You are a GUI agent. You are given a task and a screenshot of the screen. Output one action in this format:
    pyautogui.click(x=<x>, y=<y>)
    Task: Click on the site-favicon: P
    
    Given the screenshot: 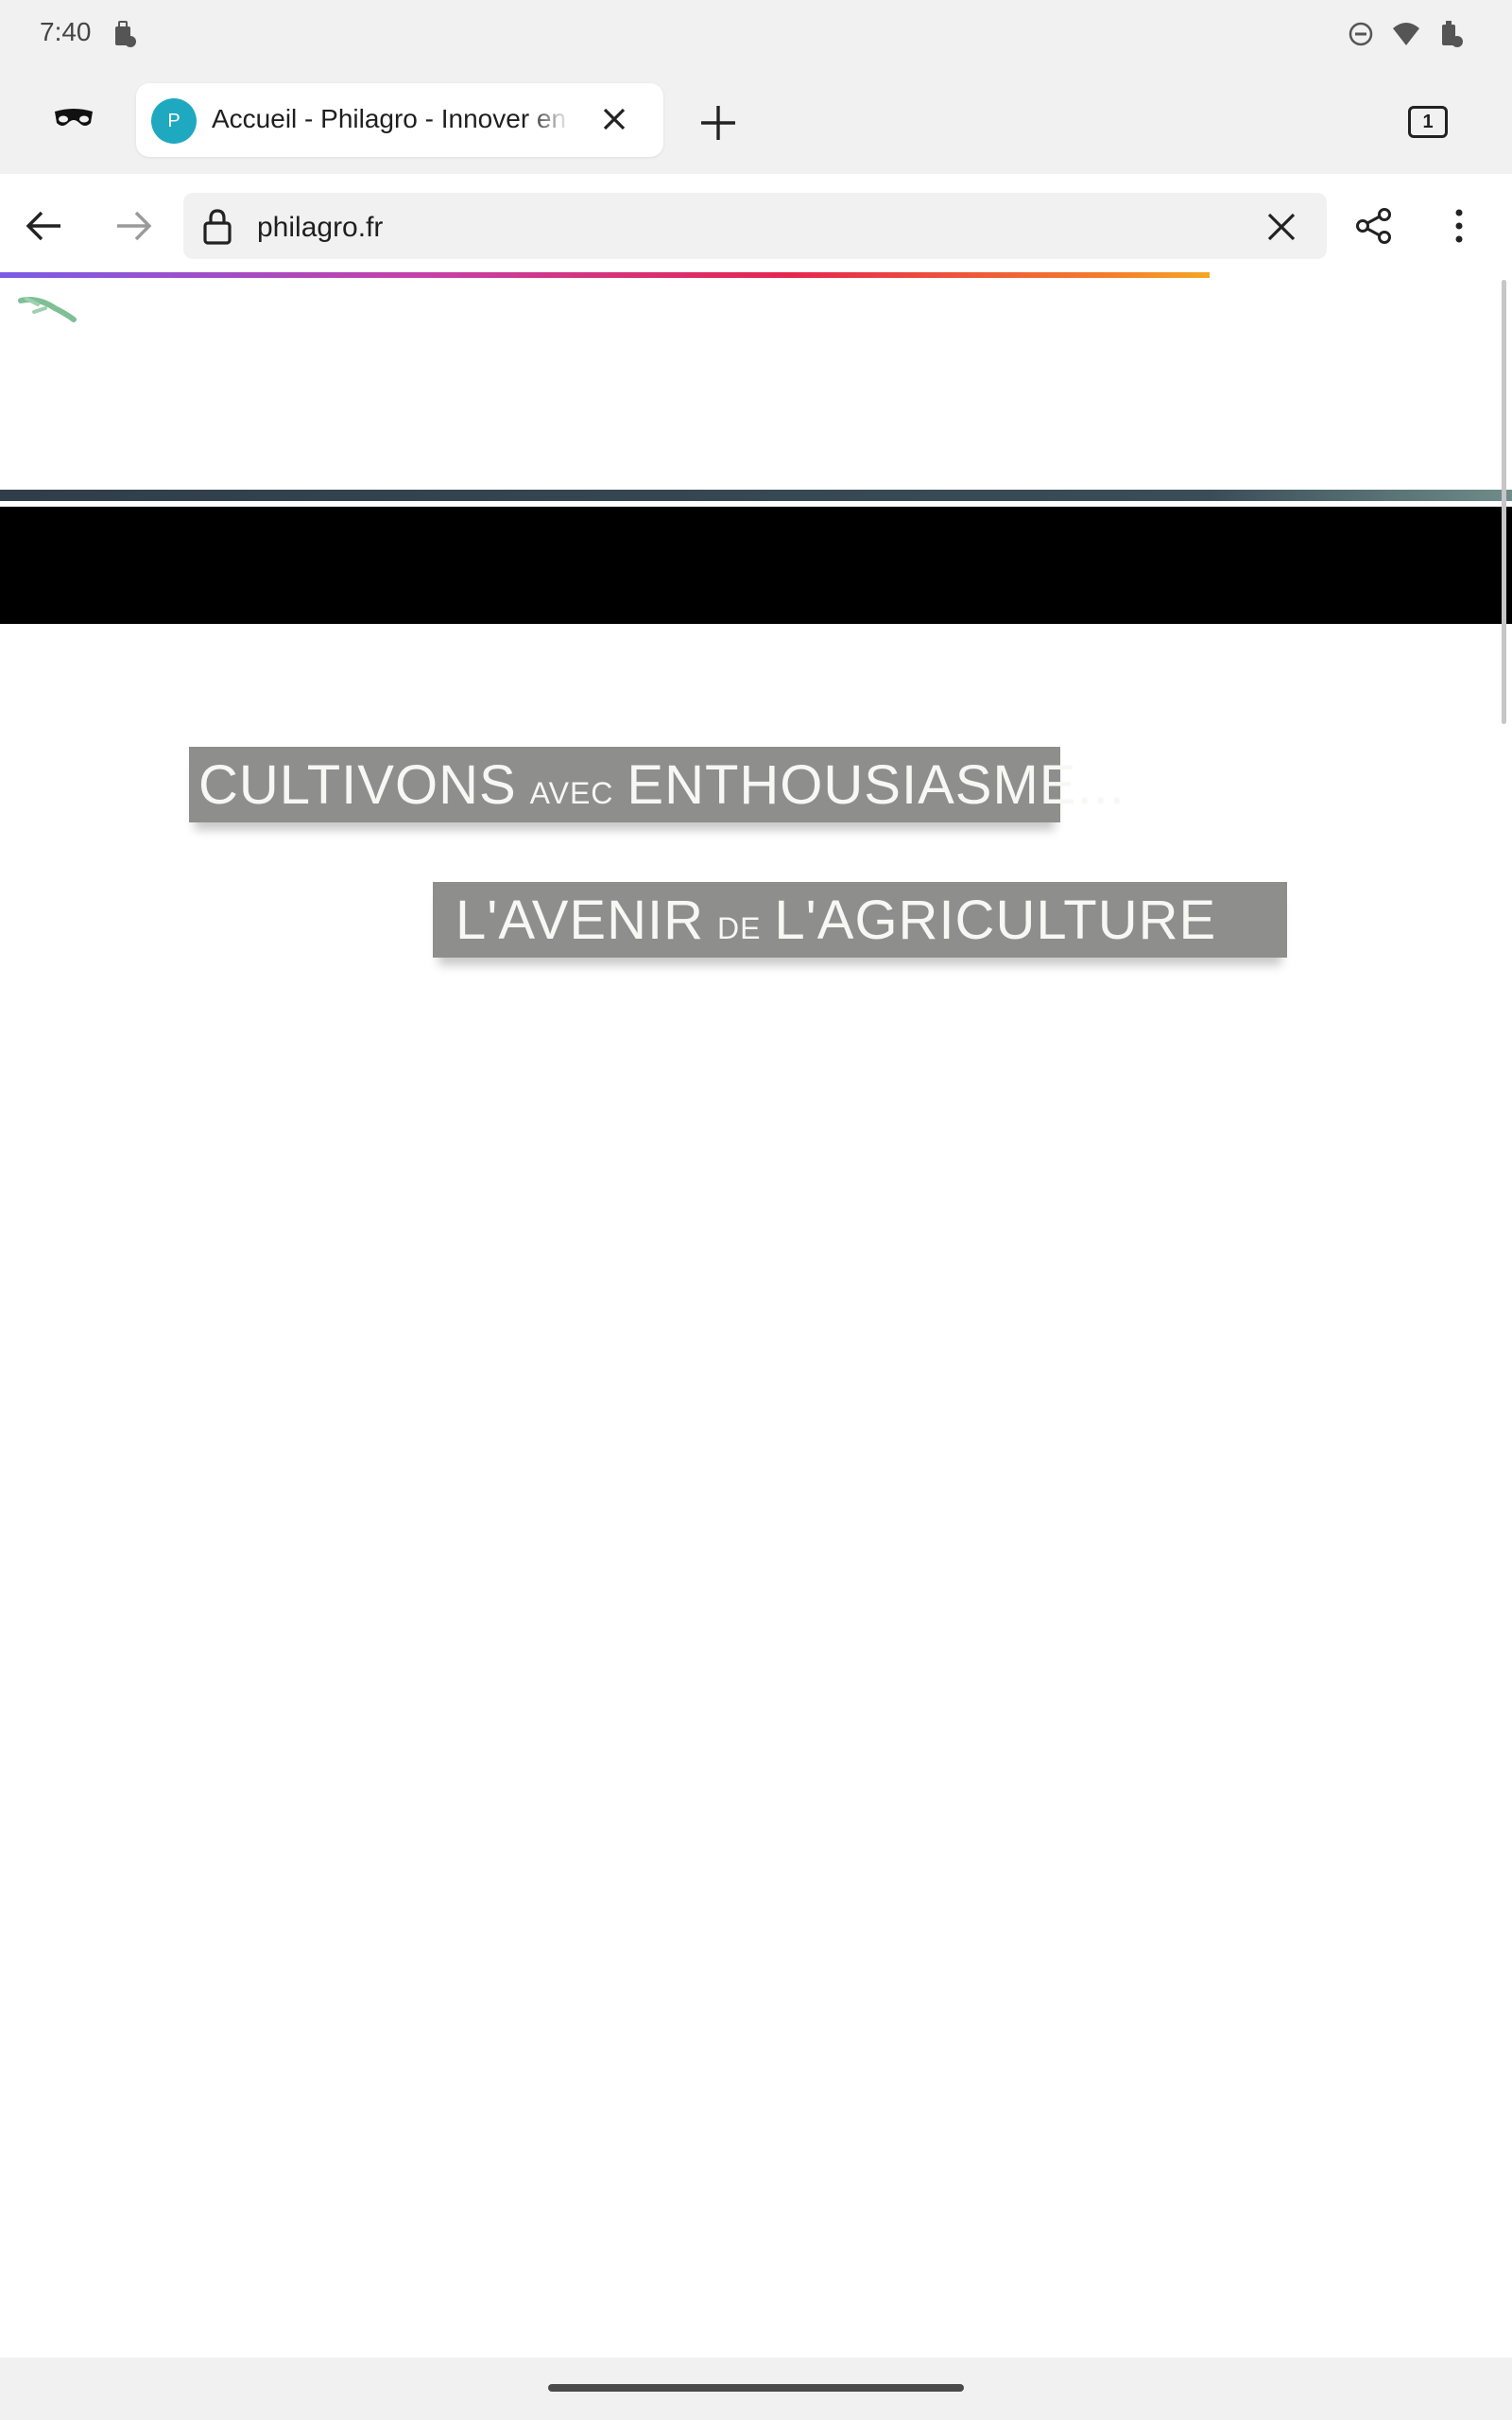 What is the action you would take?
    pyautogui.click(x=174, y=121)
    